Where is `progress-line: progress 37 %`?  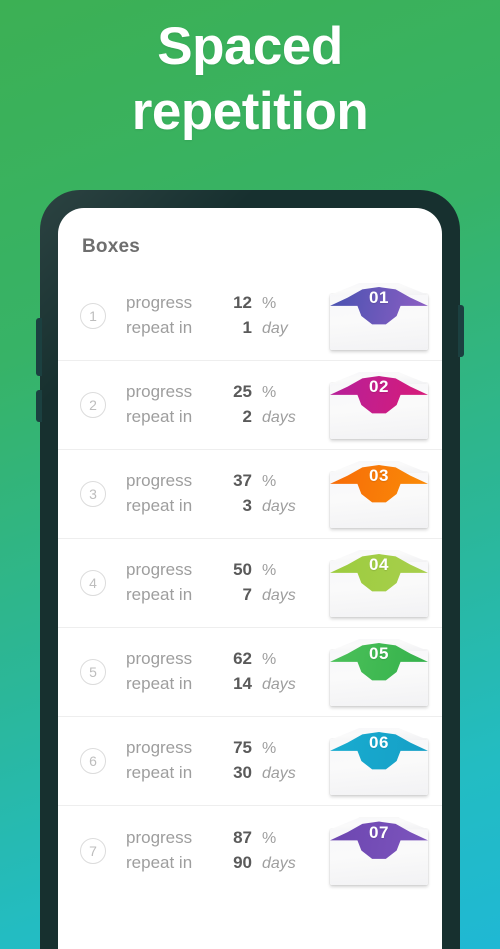 progress-line: progress 37 % is located at coordinates (224, 481).